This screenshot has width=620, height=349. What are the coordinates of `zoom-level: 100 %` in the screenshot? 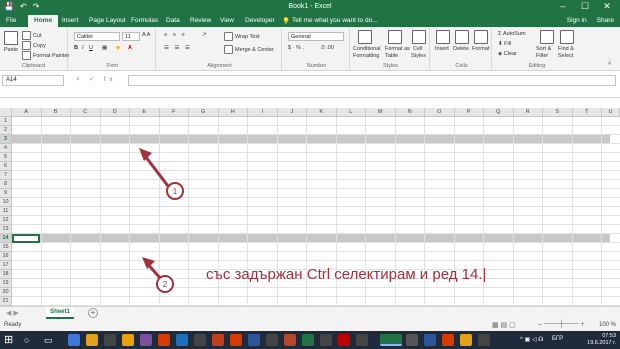 It's located at (607, 325).